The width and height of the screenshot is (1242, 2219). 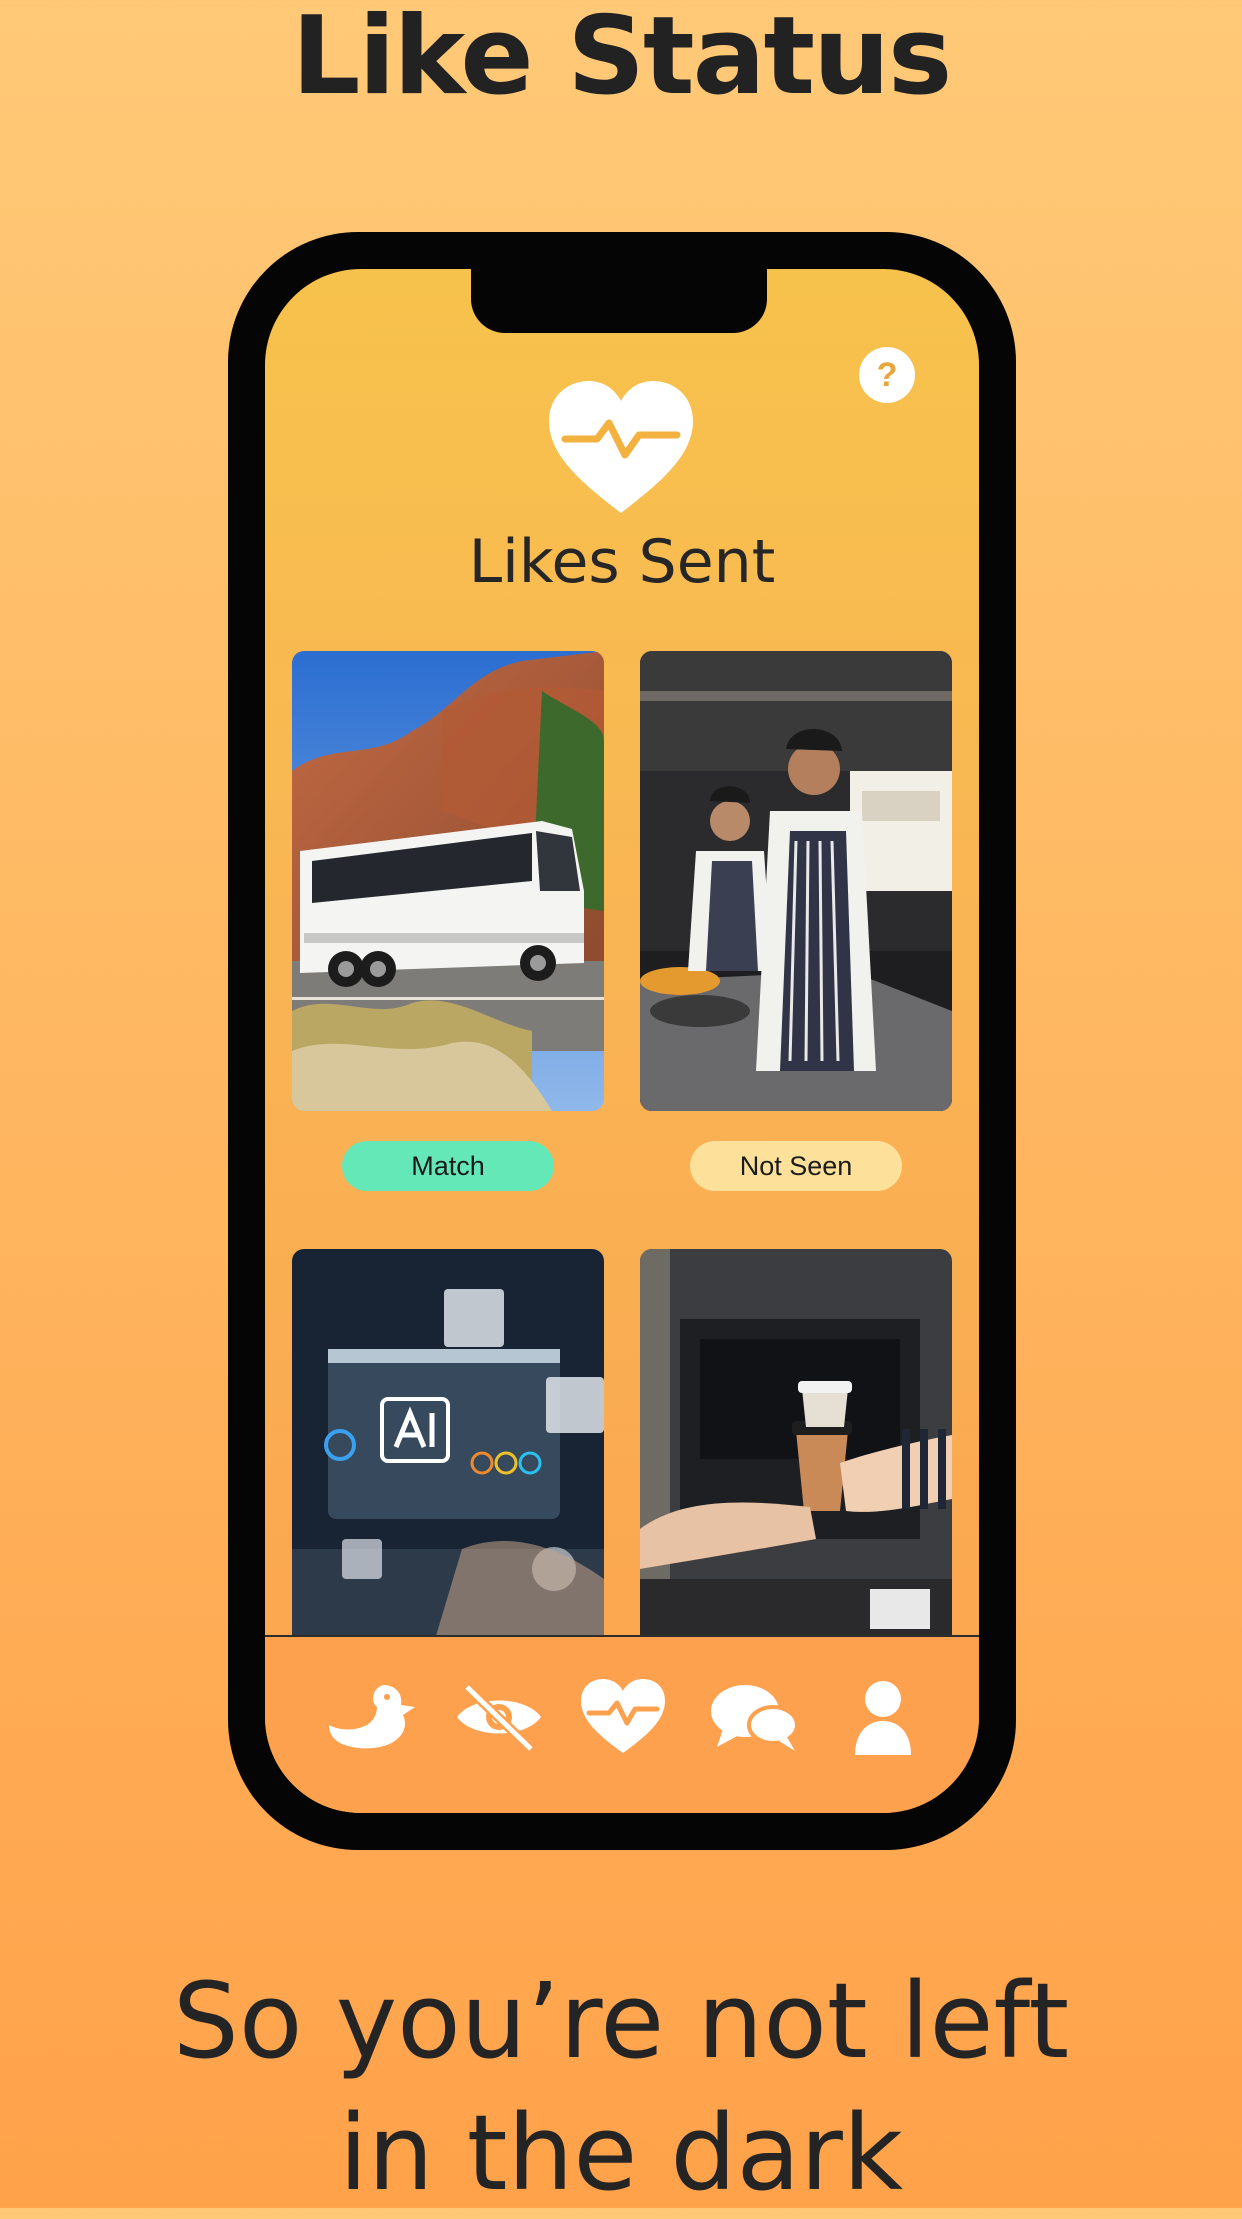 I want to click on bottom-nav-bar, so click(x=622, y=1724).